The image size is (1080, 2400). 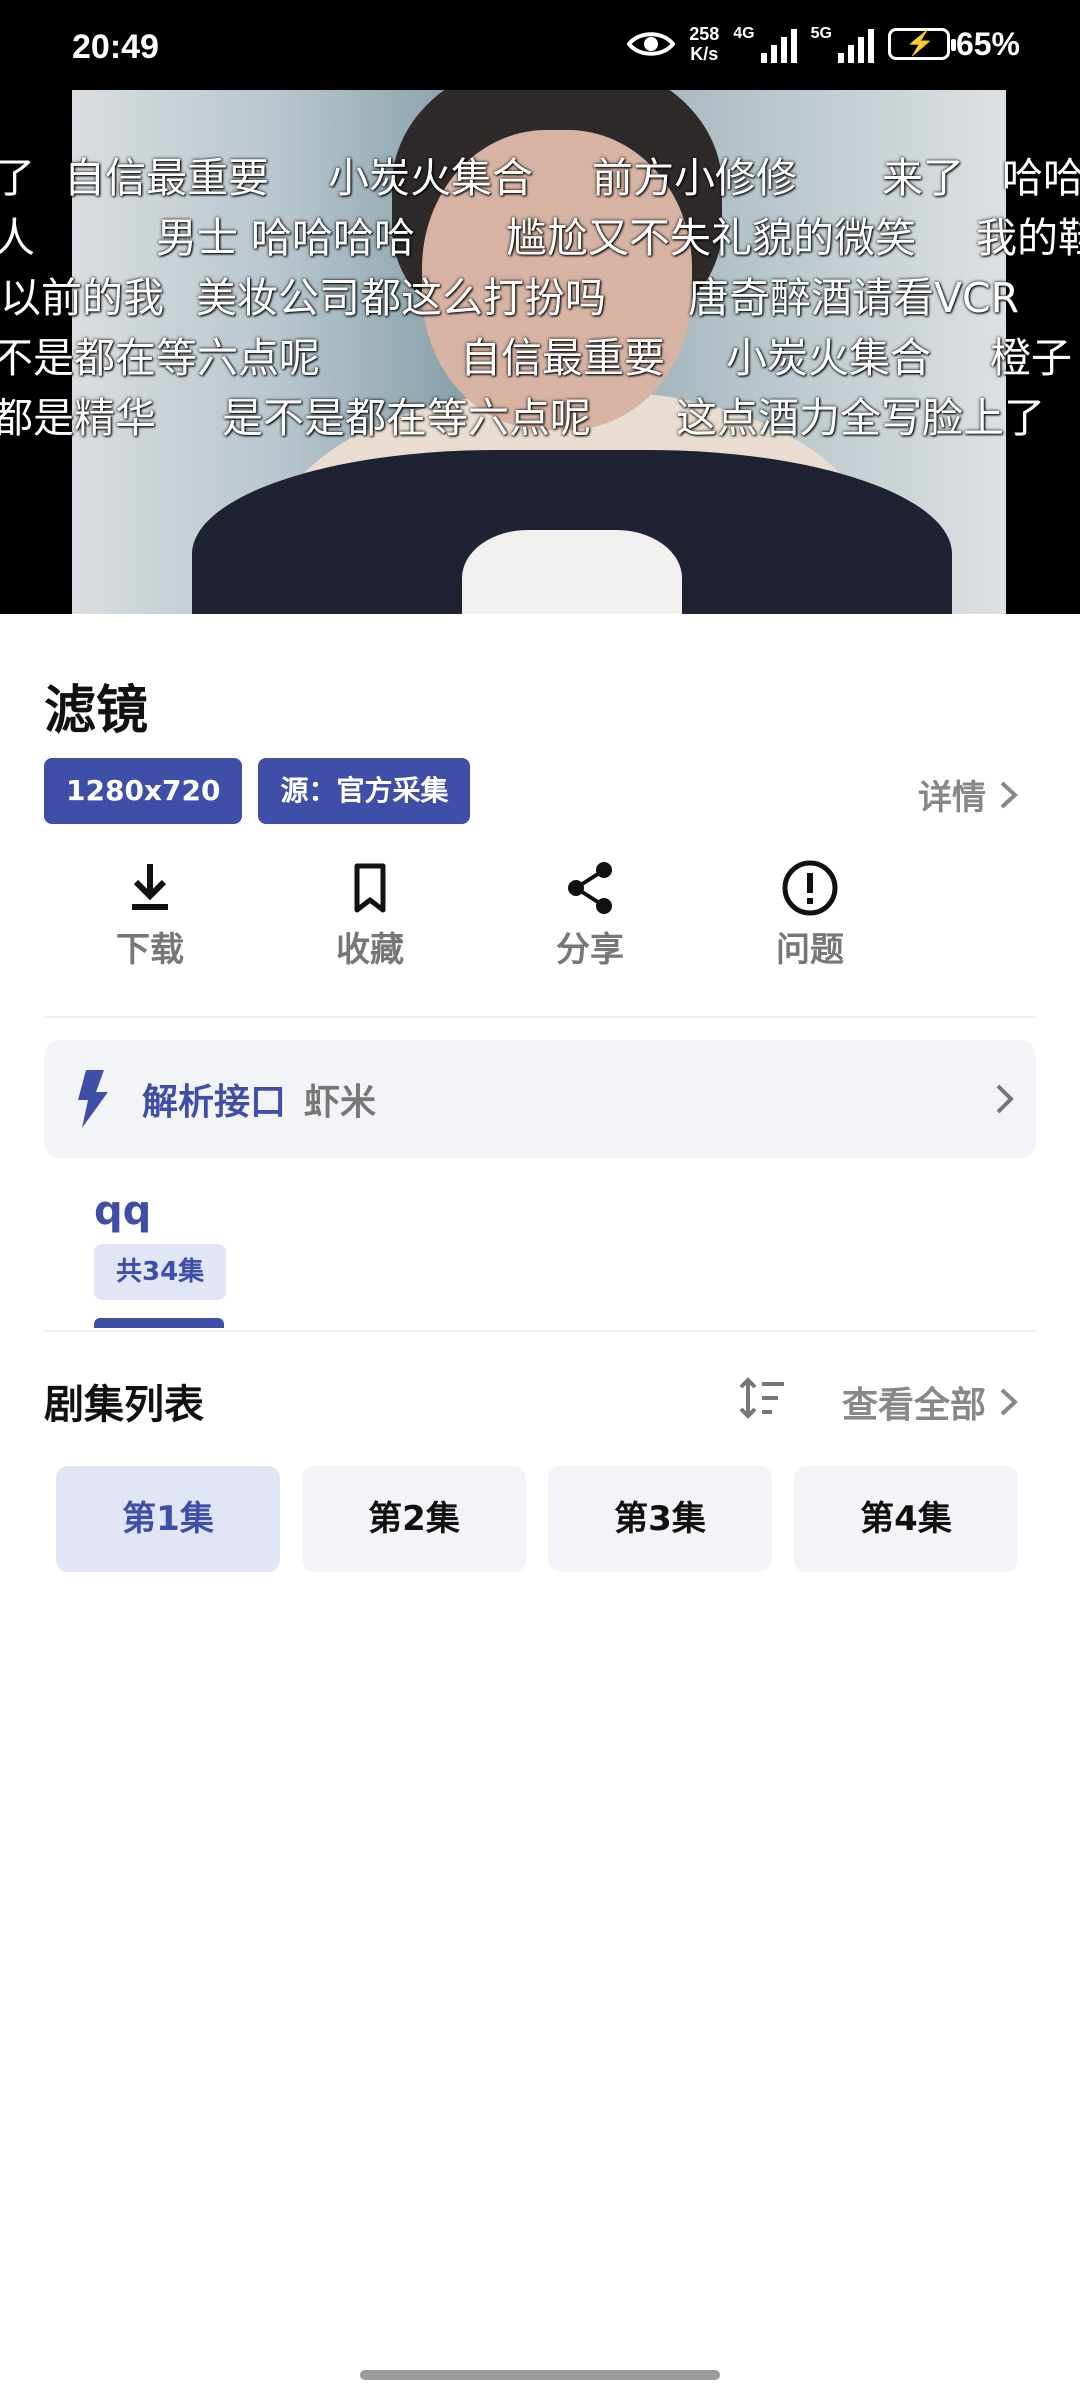 I want to click on share-button: 分享, so click(x=590, y=914).